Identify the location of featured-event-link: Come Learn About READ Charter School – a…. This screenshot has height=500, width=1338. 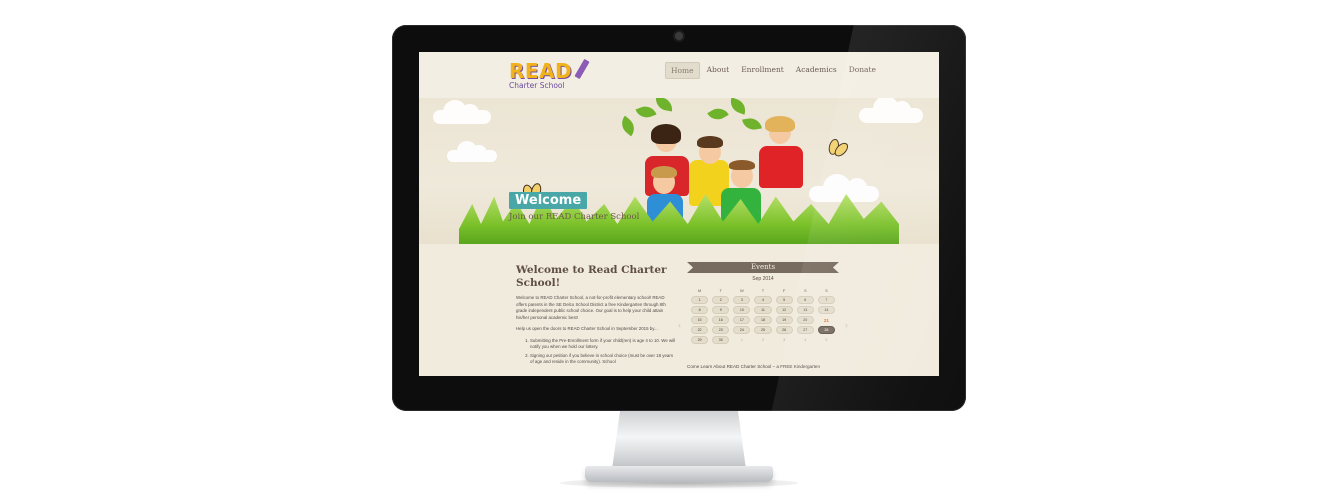
(767, 366).